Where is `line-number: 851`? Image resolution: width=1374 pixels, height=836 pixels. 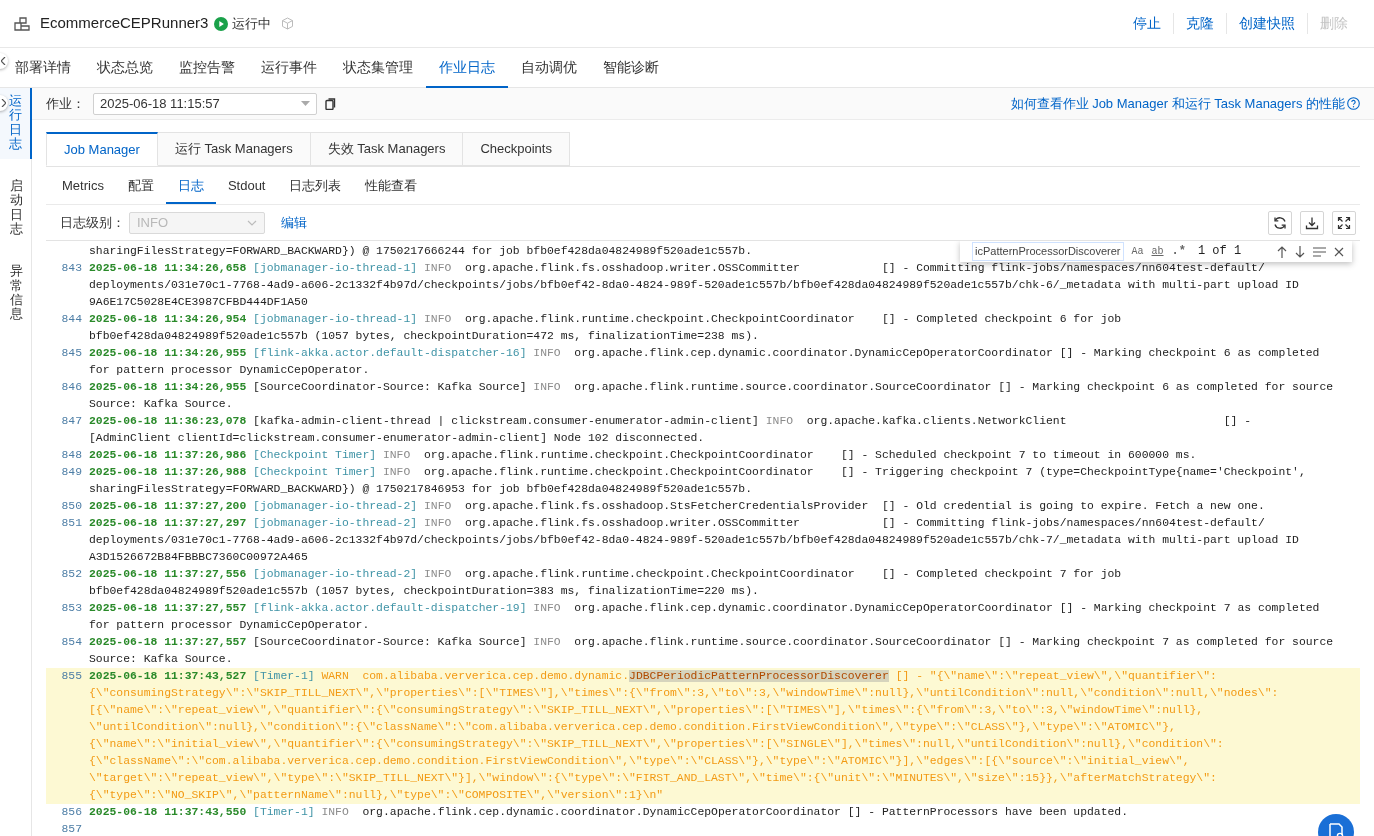 line-number: 851 is located at coordinates (71, 523).